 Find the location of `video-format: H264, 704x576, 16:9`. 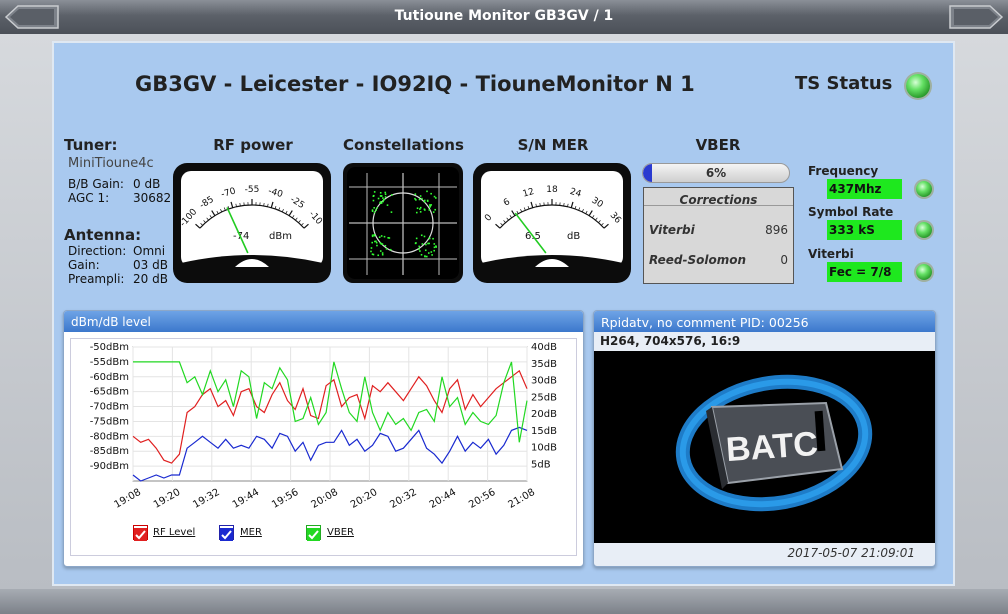

video-format: H264, 704x576, 16:9 is located at coordinates (670, 341).